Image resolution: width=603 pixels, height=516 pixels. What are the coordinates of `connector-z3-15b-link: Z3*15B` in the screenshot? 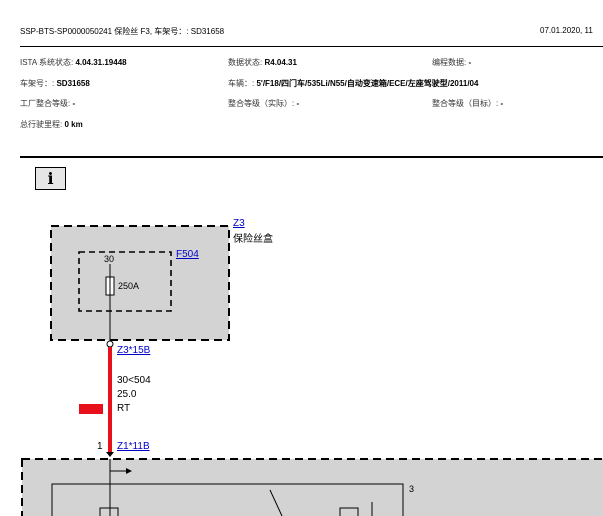 It's located at (133, 350).